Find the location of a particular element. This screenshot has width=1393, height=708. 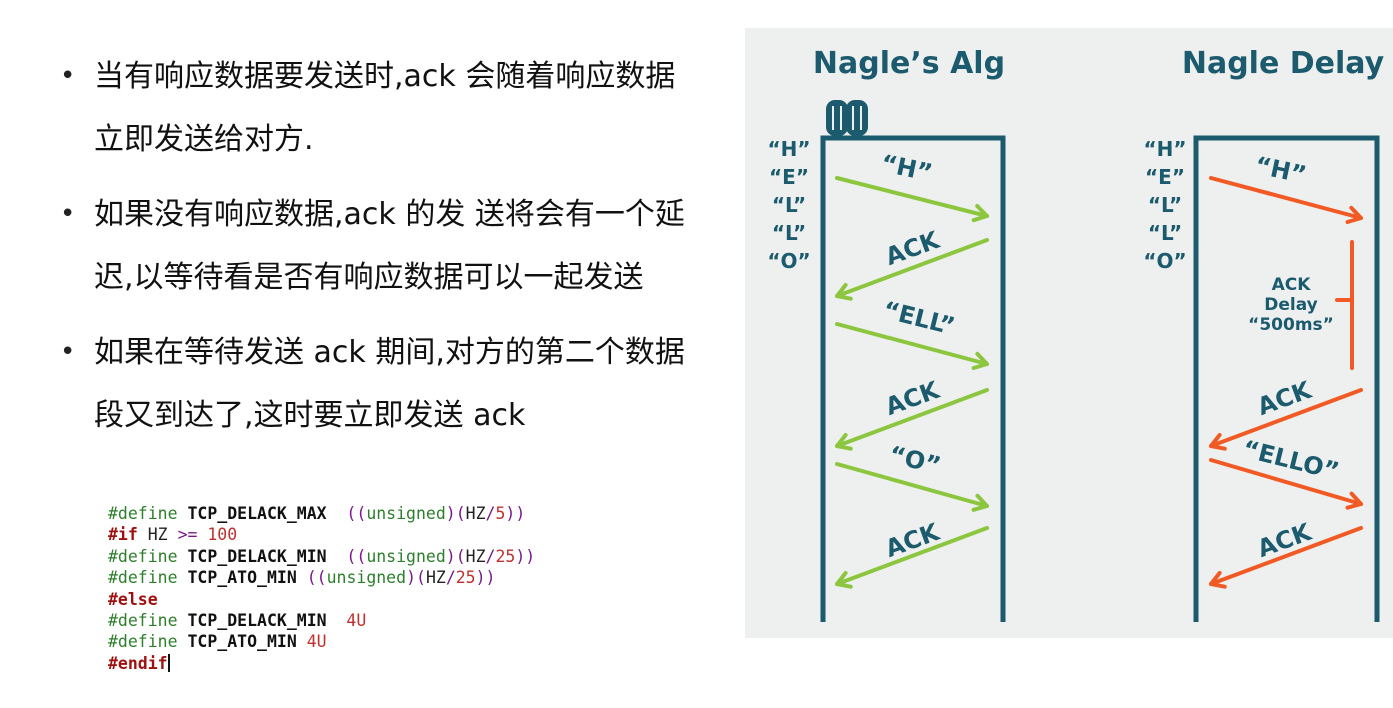

left-letter: “O” is located at coordinates (788, 261).